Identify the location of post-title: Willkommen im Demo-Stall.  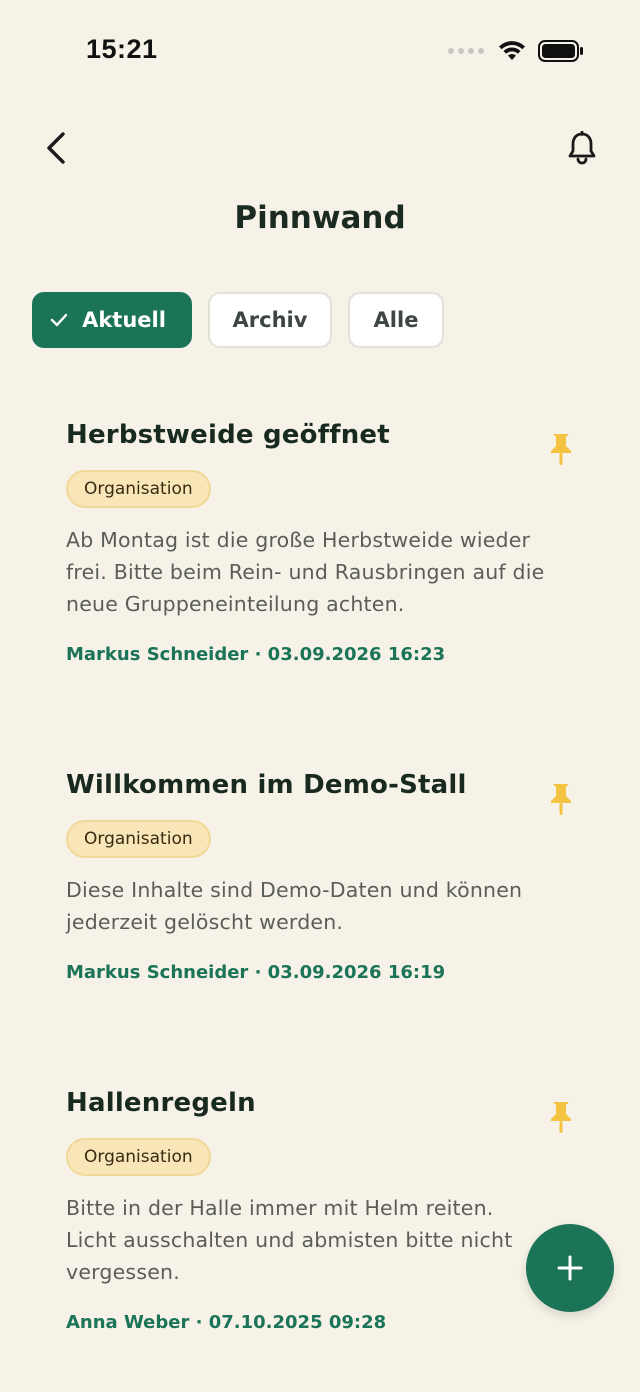
(266, 785).